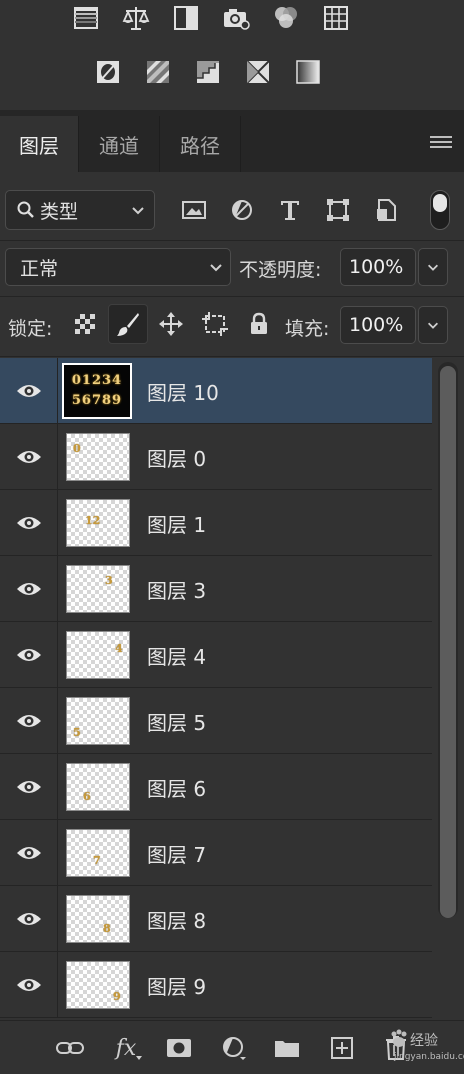 This screenshot has width=464, height=1074. What do you see at coordinates (128, 324) in the screenshot?
I see `lock-image-pixels-icon` at bounding box center [128, 324].